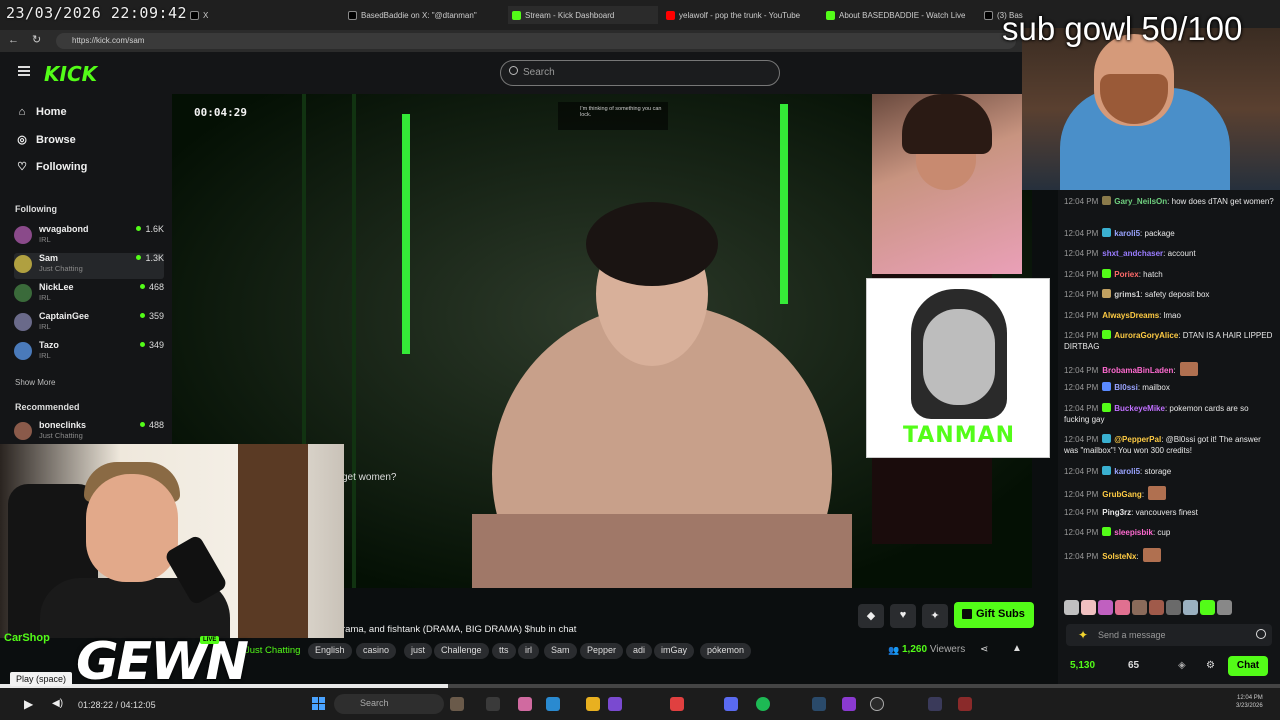  What do you see at coordinates (89, 324) in the screenshot?
I see `channel-item: CaptainGee IRL 359` at bounding box center [89, 324].